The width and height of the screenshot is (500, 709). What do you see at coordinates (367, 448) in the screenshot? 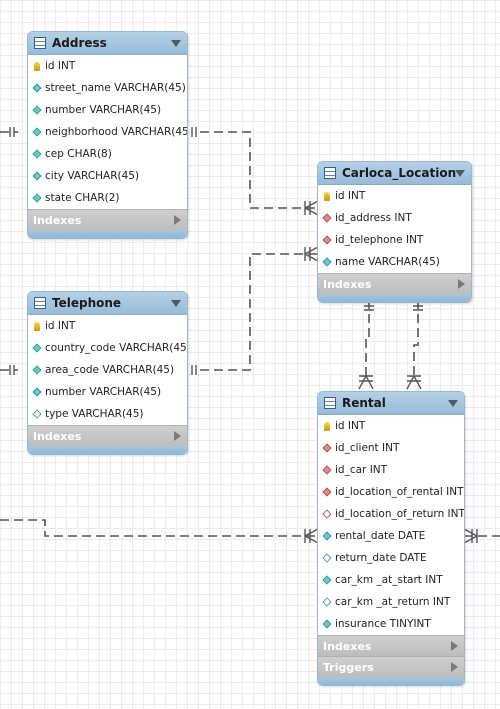
I see `column-label: id_client INT` at bounding box center [367, 448].